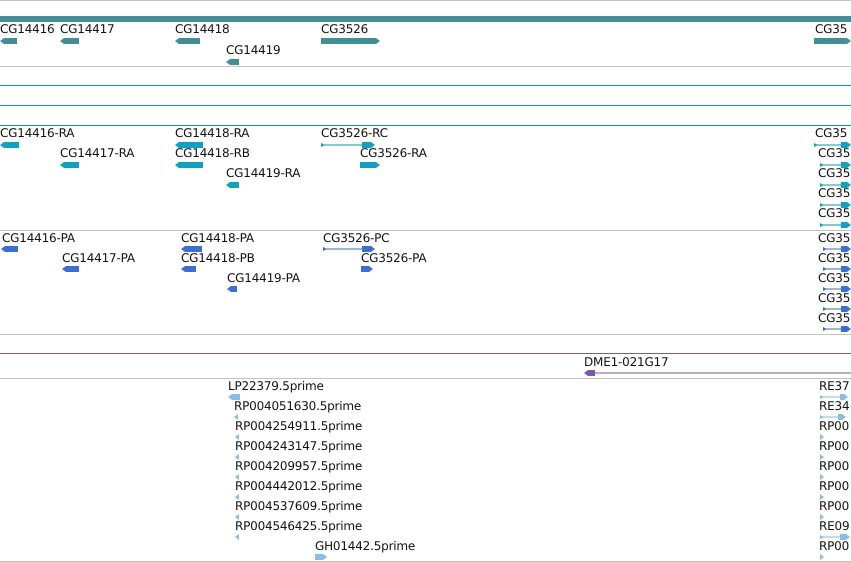 This screenshot has width=851, height=562. What do you see at coordinates (298, 406) in the screenshot?
I see `feature-label: RP004051630.5prime` at bounding box center [298, 406].